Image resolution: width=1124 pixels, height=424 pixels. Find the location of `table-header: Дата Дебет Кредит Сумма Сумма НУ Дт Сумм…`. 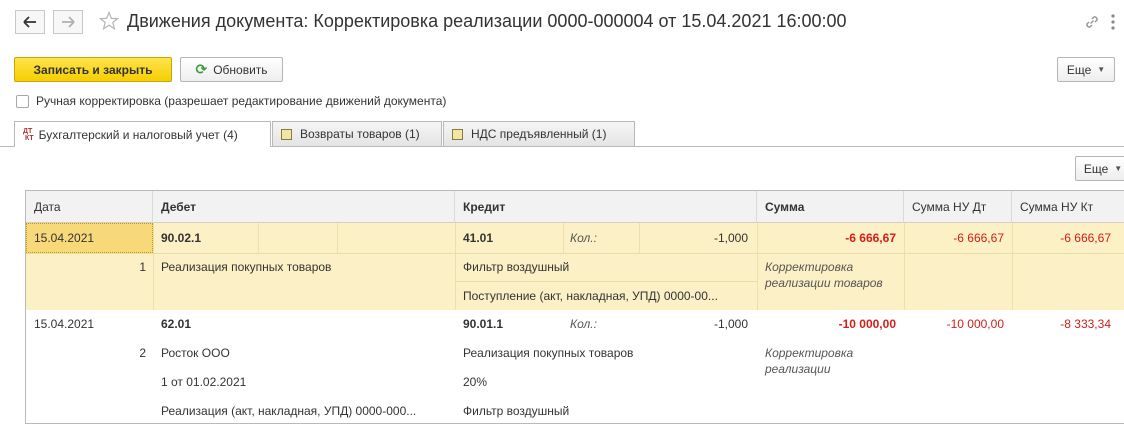

table-header: Дата Дебет Кредит Сумма Сумма НУ Дт Сумм… is located at coordinates (575, 207).